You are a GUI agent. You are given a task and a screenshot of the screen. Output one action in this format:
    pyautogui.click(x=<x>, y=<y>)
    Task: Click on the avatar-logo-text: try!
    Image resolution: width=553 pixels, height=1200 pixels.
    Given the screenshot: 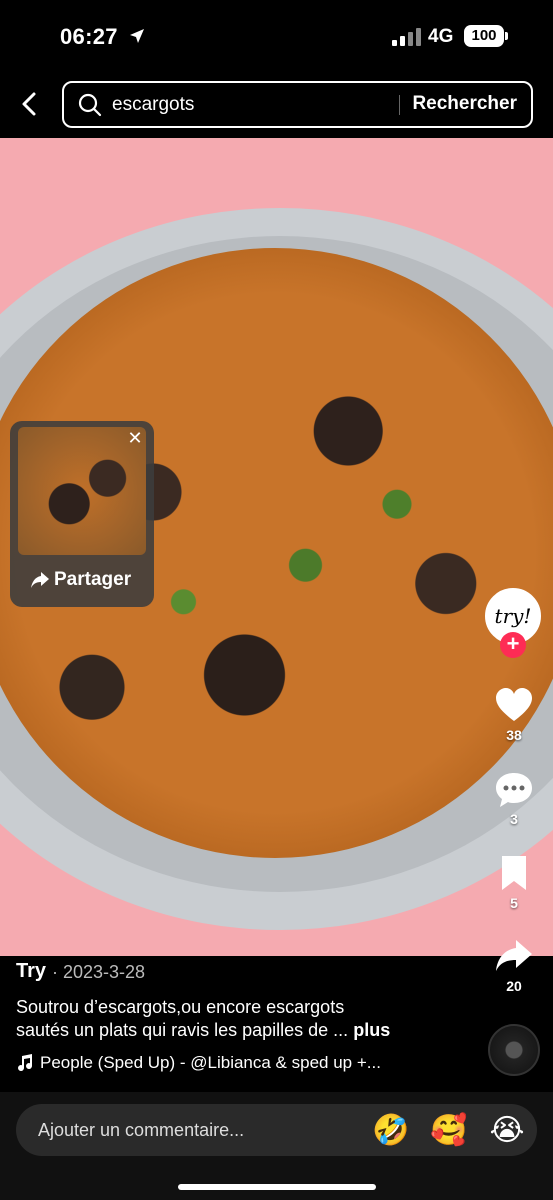 What is the action you would take?
    pyautogui.click(x=513, y=616)
    